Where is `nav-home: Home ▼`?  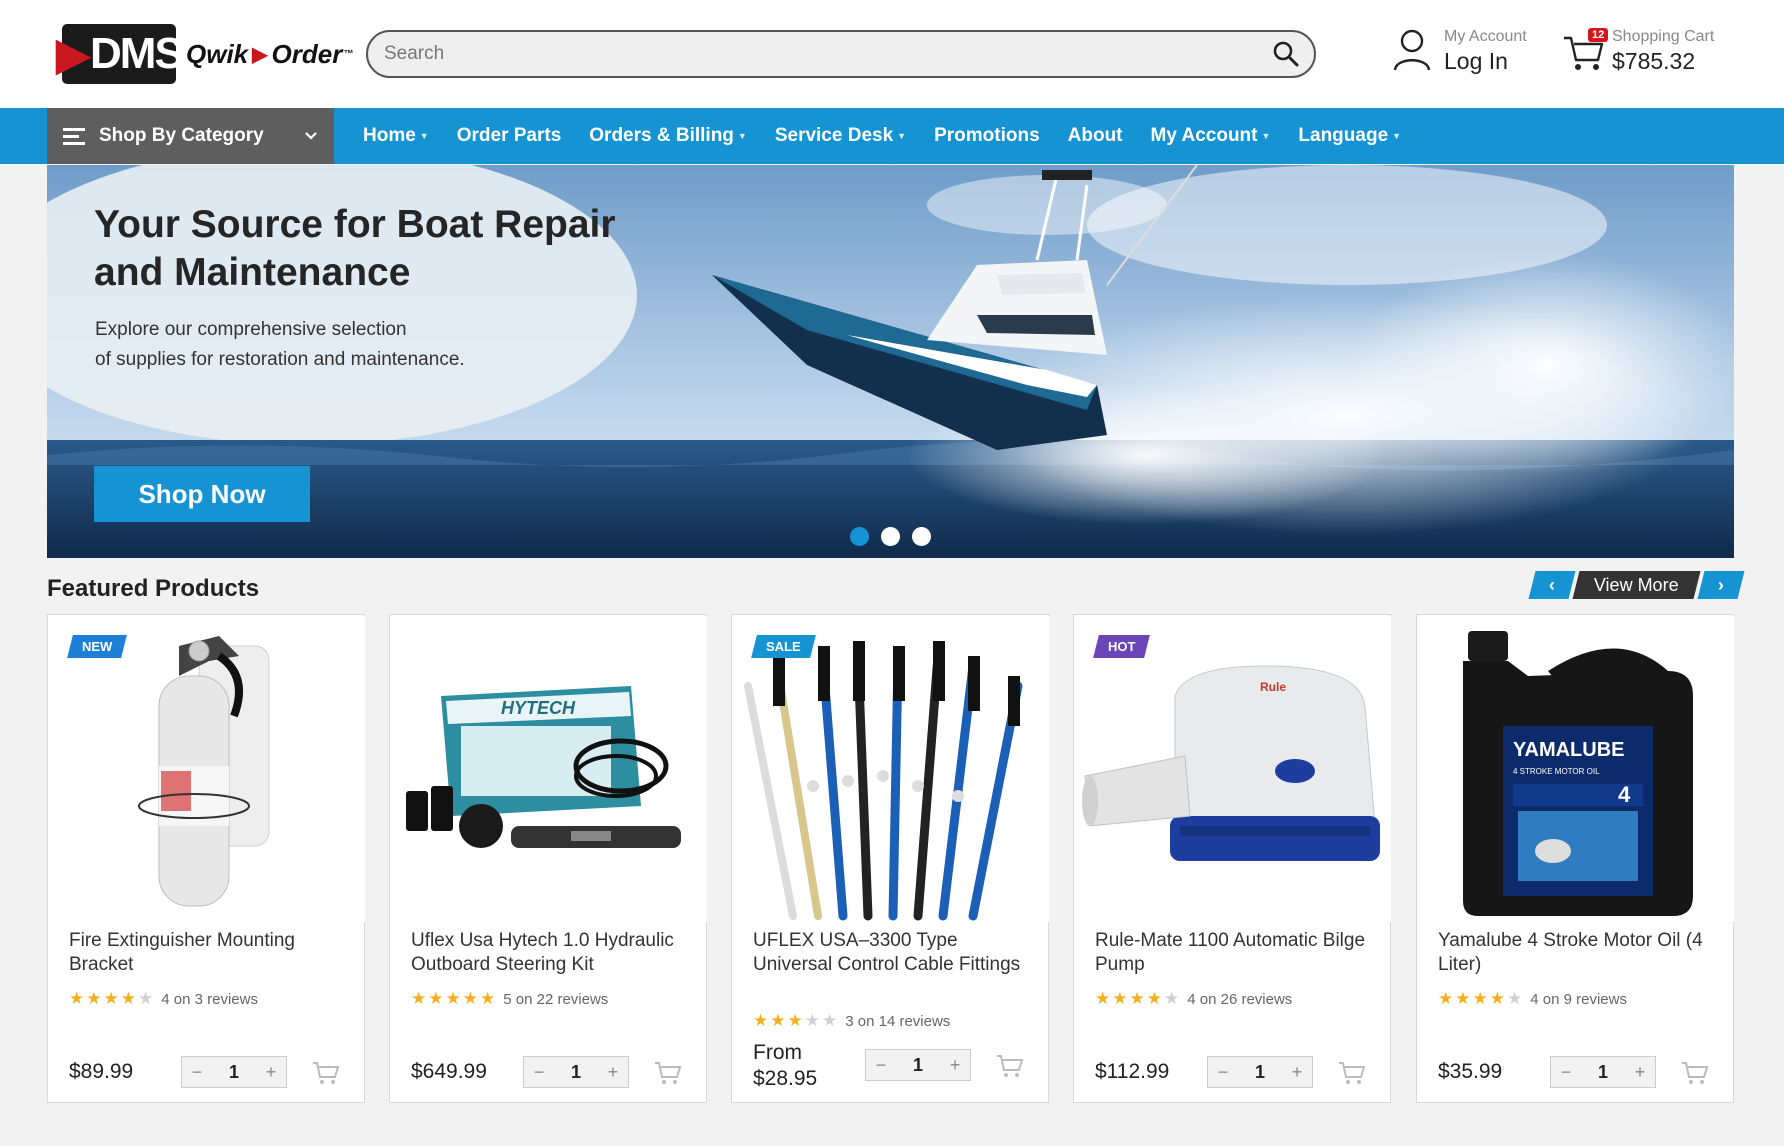 nav-home: Home ▼ is located at coordinates (396, 136).